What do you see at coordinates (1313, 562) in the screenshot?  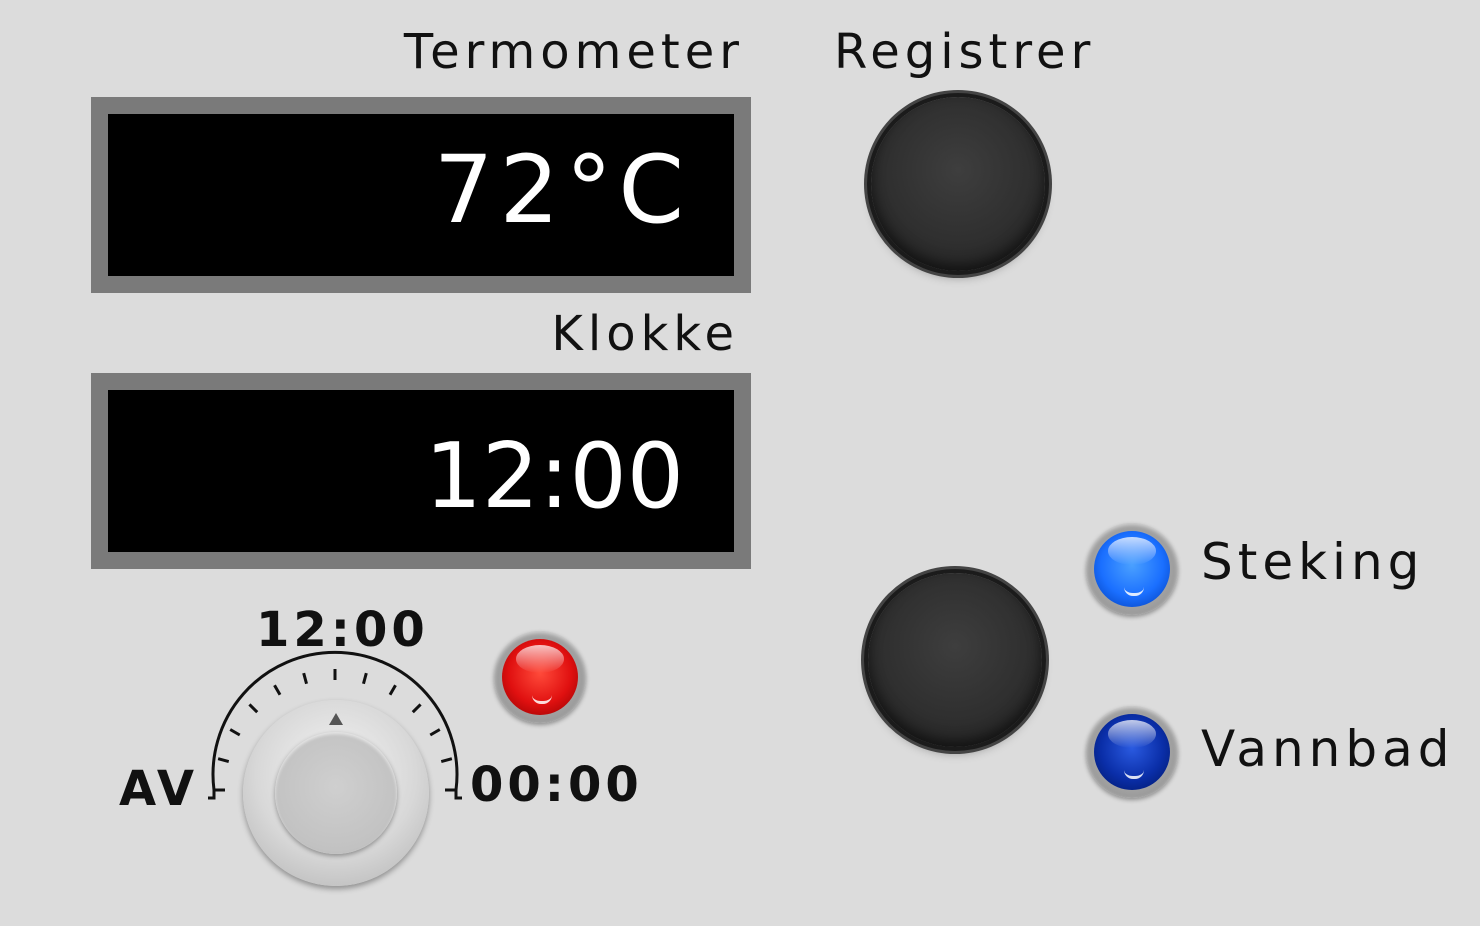 I see `steking-label: Steking` at bounding box center [1313, 562].